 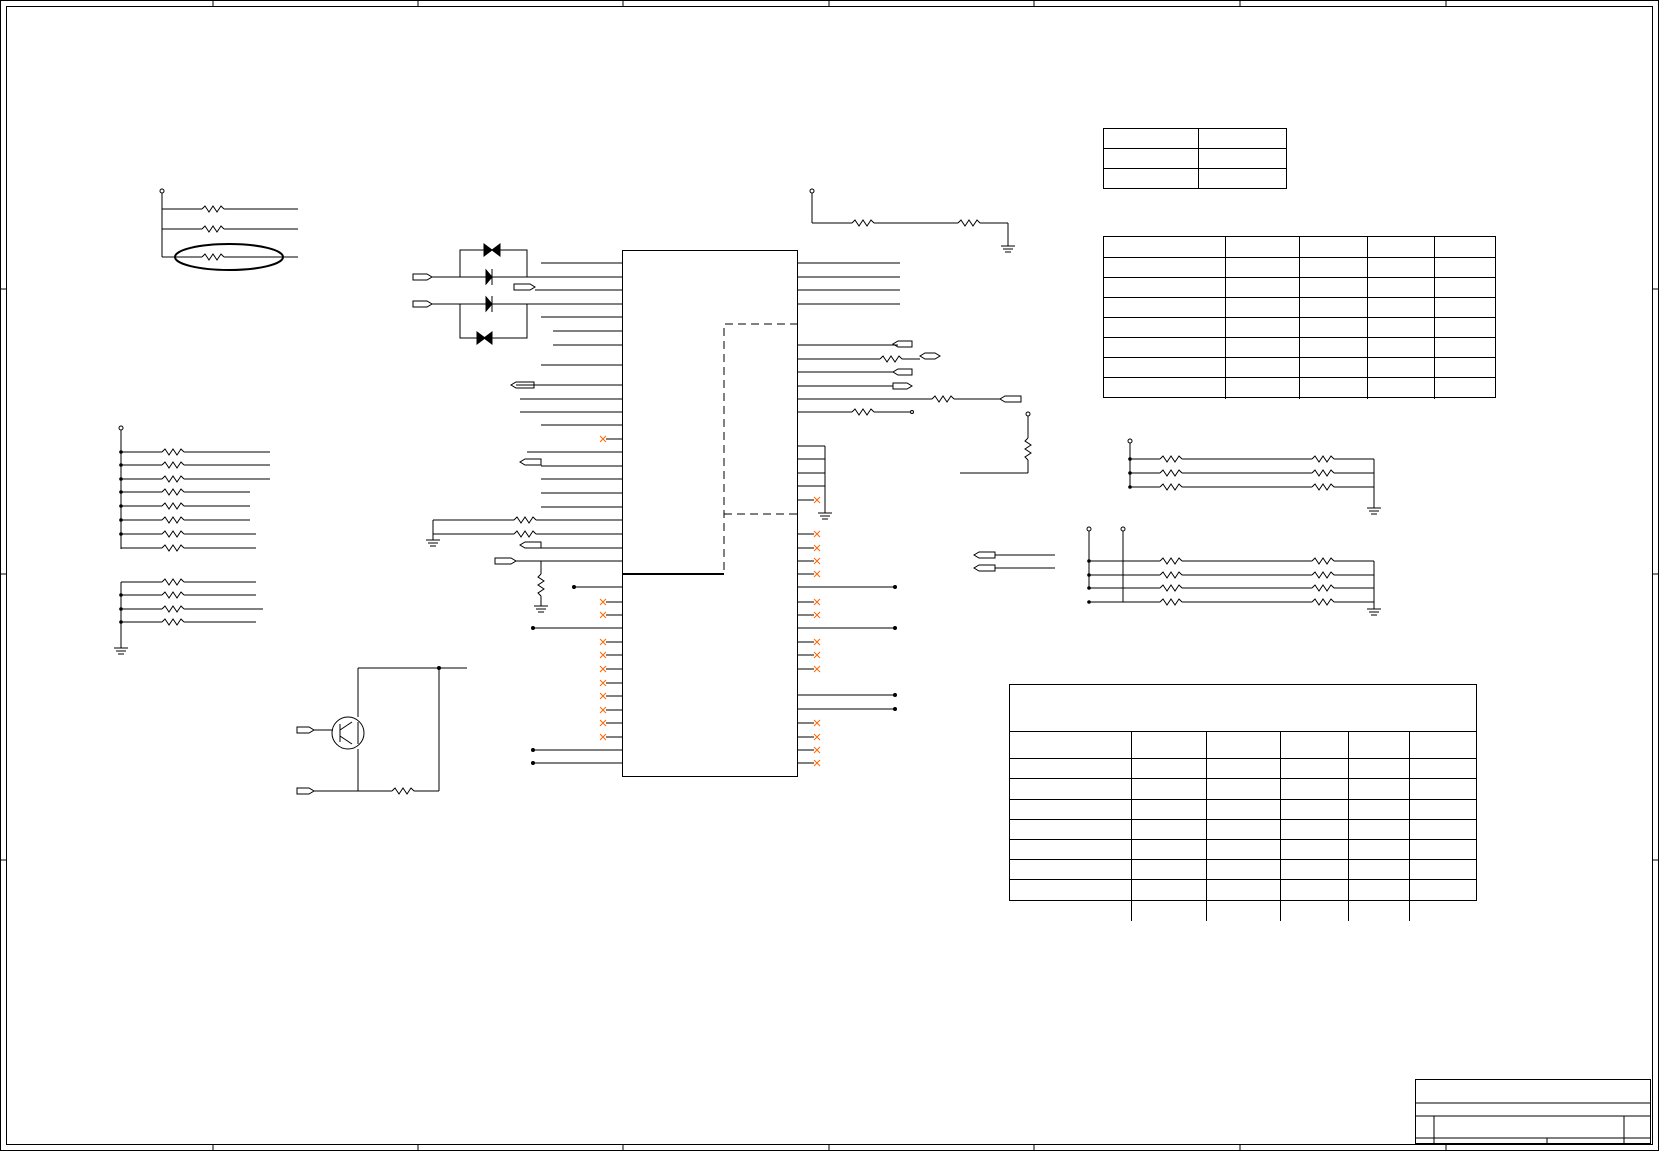 I want to click on resistor-group-ground-left, so click(x=188, y=616).